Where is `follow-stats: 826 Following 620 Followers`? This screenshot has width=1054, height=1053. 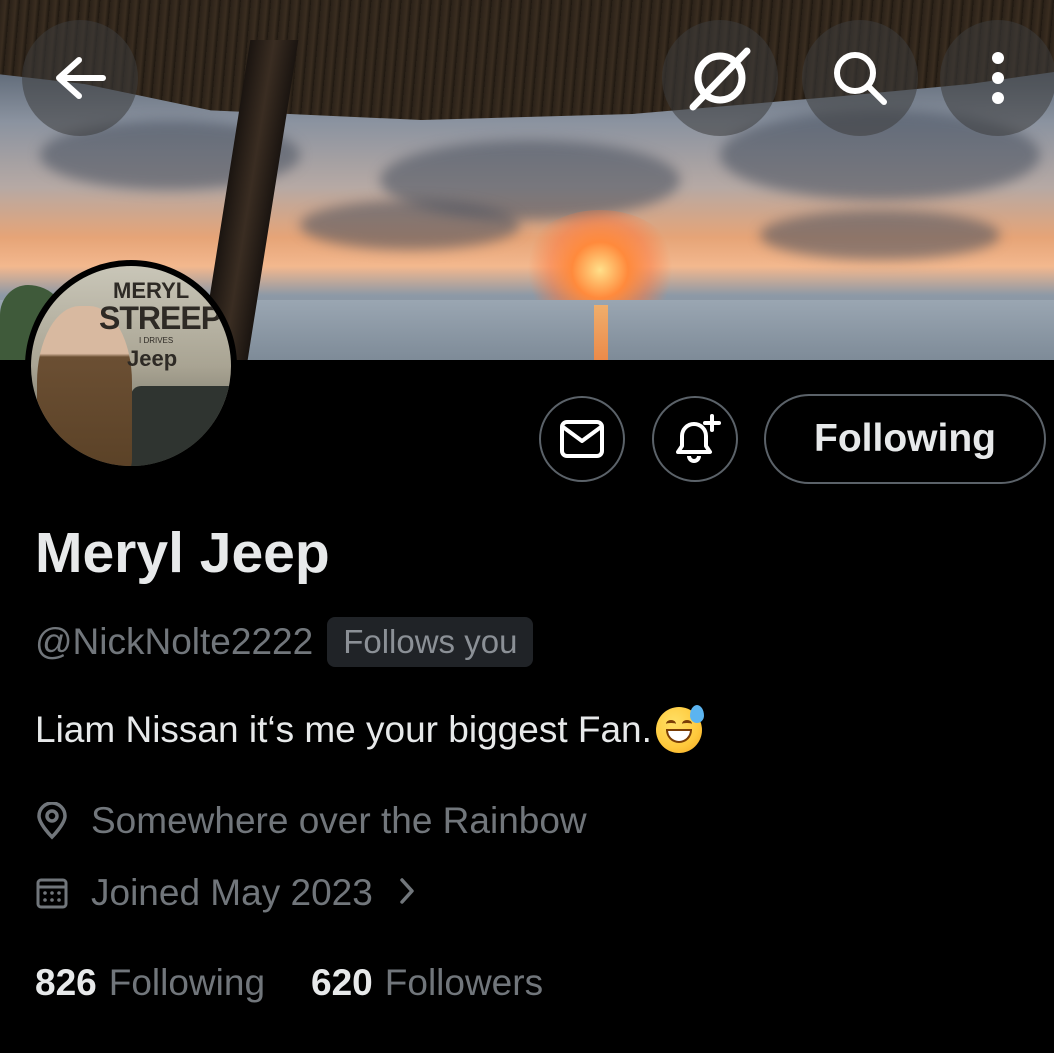 follow-stats: 826 Following 620 Followers is located at coordinates (312, 983).